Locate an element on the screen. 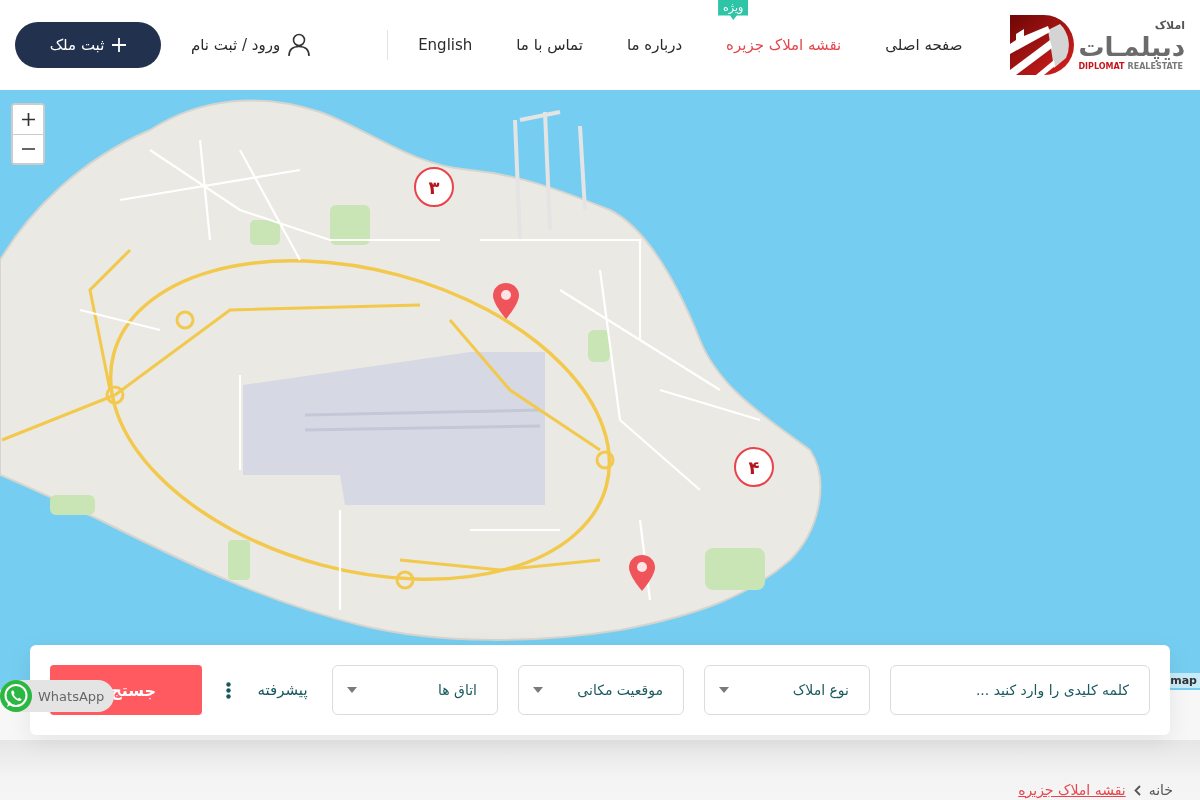  logo-tagline: DIPLOMAT is located at coordinates (1101, 66).